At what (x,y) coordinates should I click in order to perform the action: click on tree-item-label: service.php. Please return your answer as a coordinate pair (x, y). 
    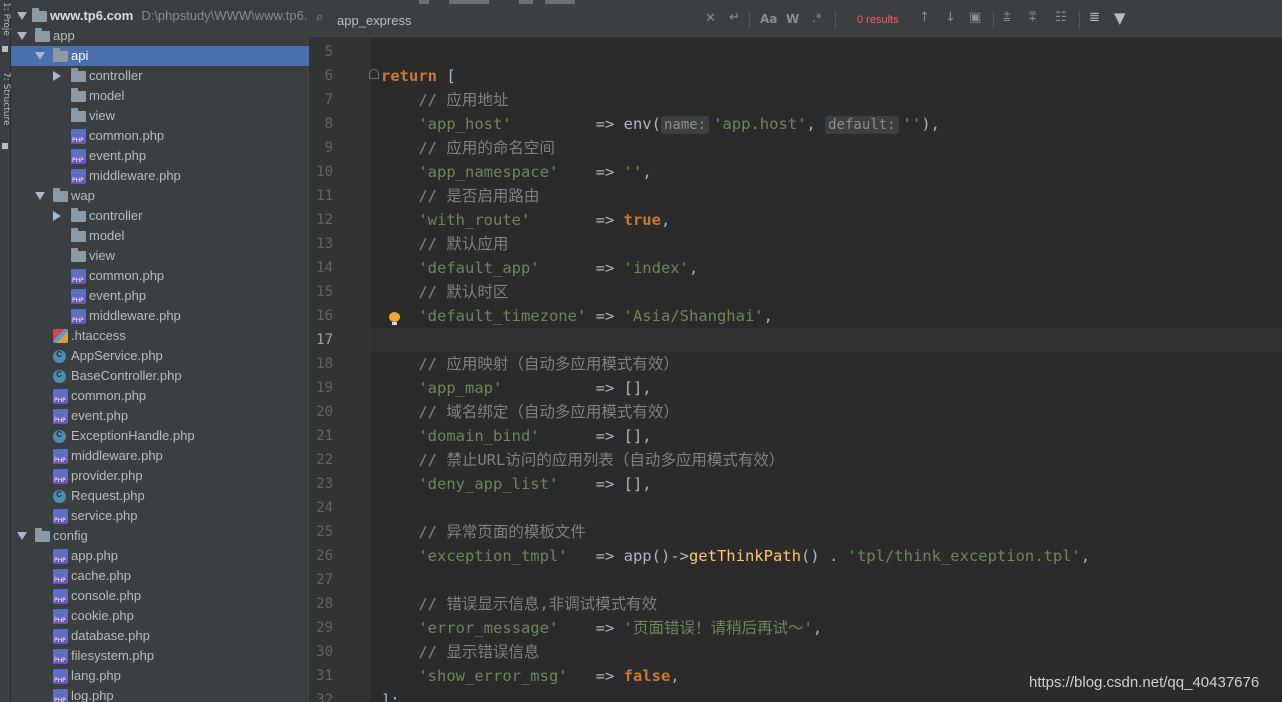
    Looking at the image, I should click on (104, 515).